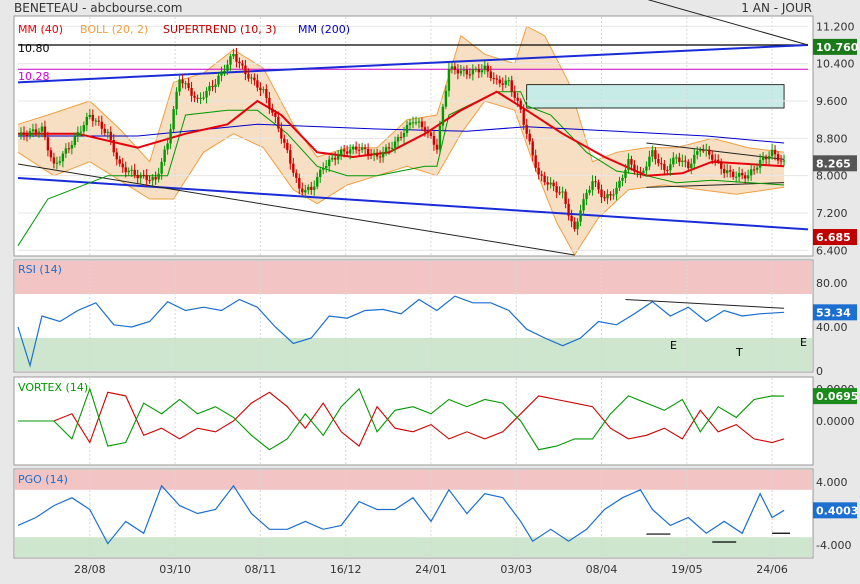 The height and width of the screenshot is (584, 860). I want to click on price-value-label: 6.685, so click(833, 237).